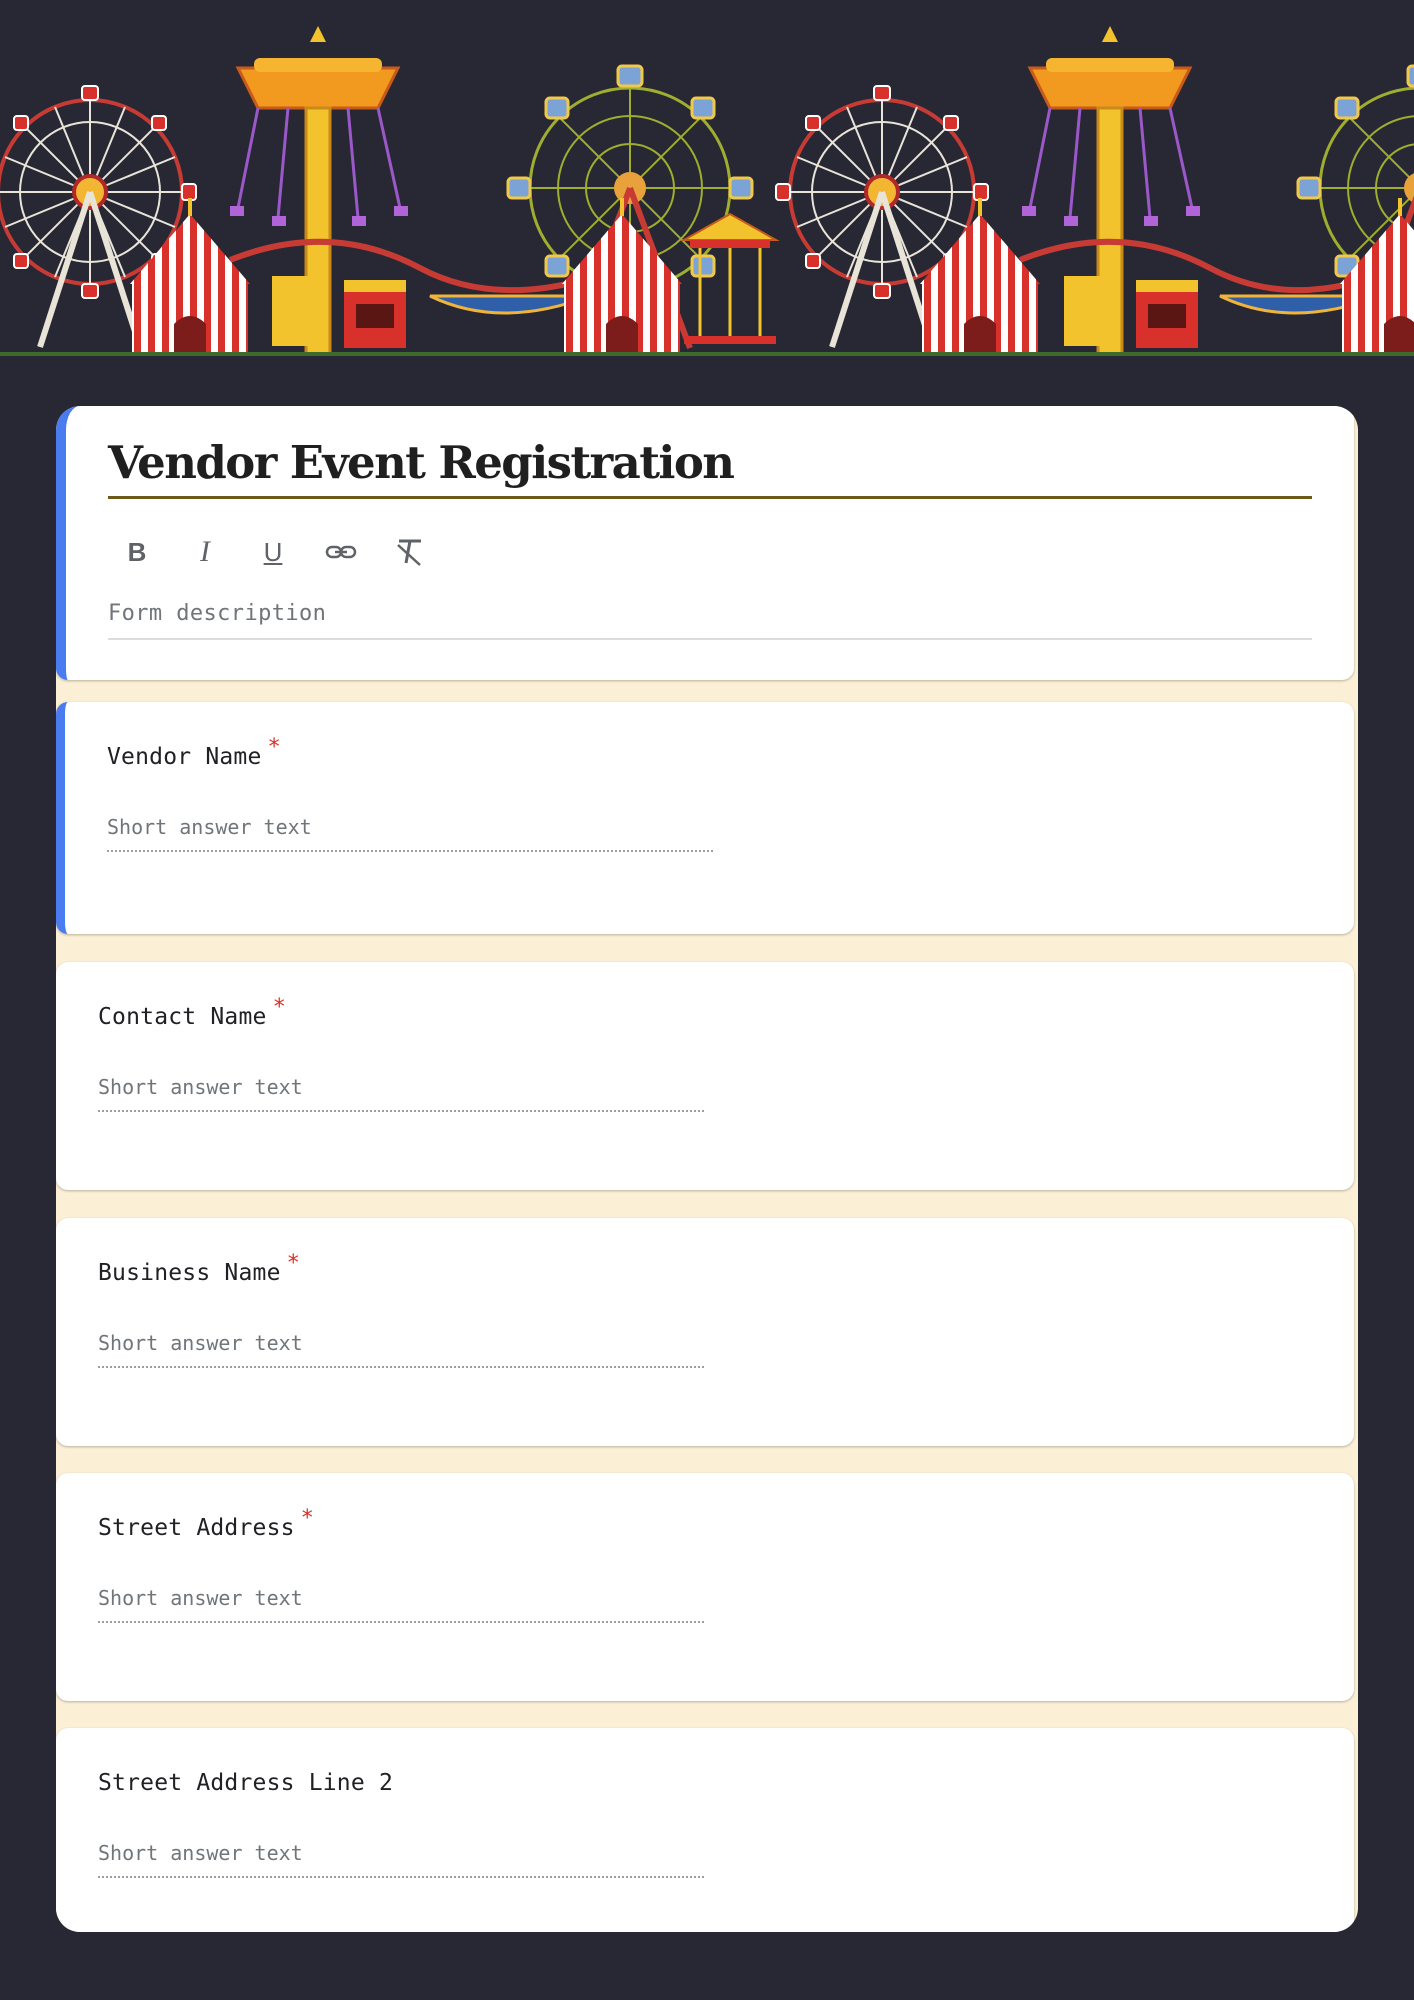  Describe the element at coordinates (205, 552) in the screenshot. I see `italic-icon: I` at that location.